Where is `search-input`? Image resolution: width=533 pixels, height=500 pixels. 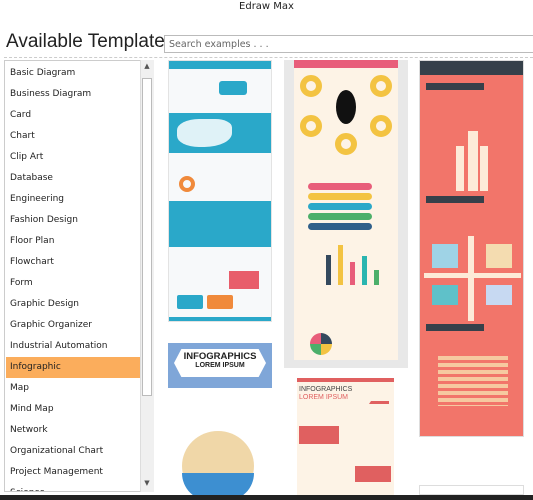 search-input is located at coordinates (348, 44).